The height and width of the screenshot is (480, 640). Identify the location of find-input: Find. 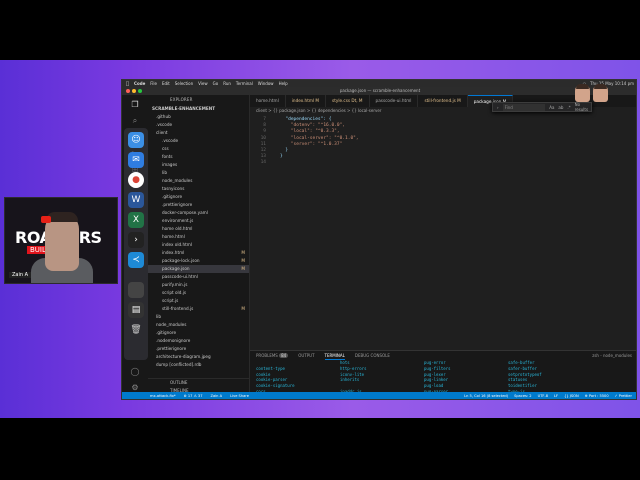
(524, 107).